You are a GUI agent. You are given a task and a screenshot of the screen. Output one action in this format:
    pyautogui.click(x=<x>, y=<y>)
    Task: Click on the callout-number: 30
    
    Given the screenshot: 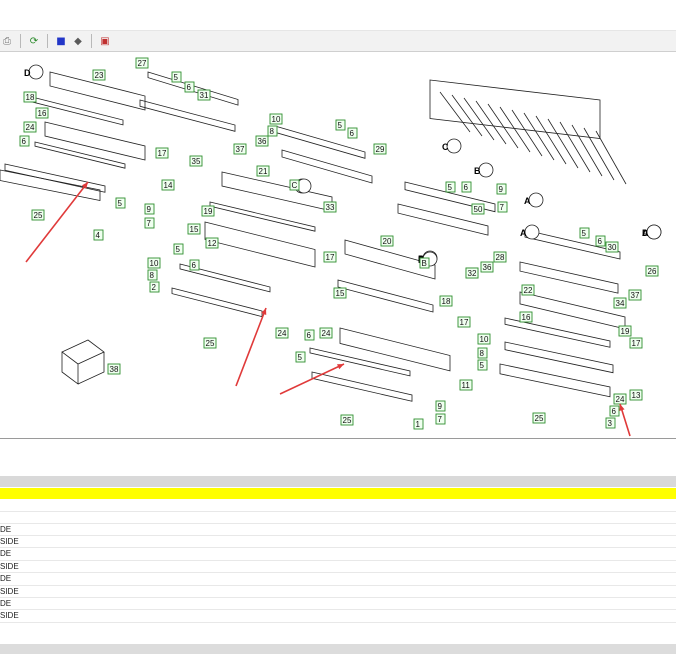 What is the action you would take?
    pyautogui.click(x=612, y=247)
    